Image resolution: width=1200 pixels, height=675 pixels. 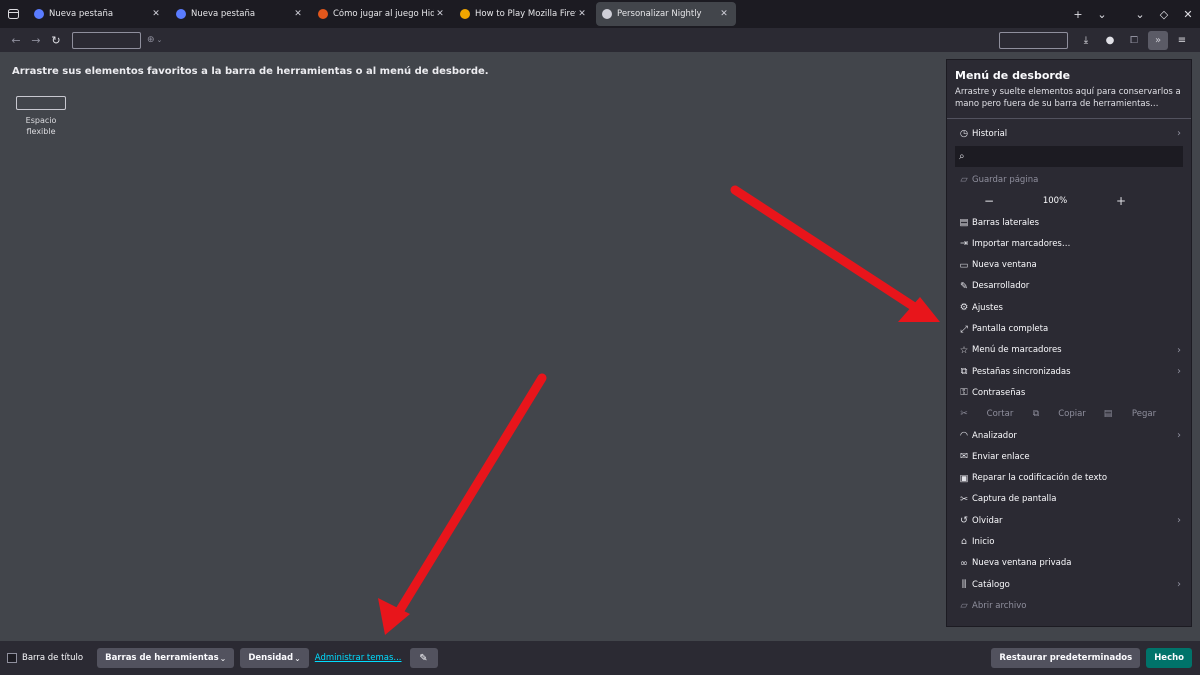 What do you see at coordinates (1069, 307) in the screenshot?
I see `menu-item: ⚙ Ajustes` at bounding box center [1069, 307].